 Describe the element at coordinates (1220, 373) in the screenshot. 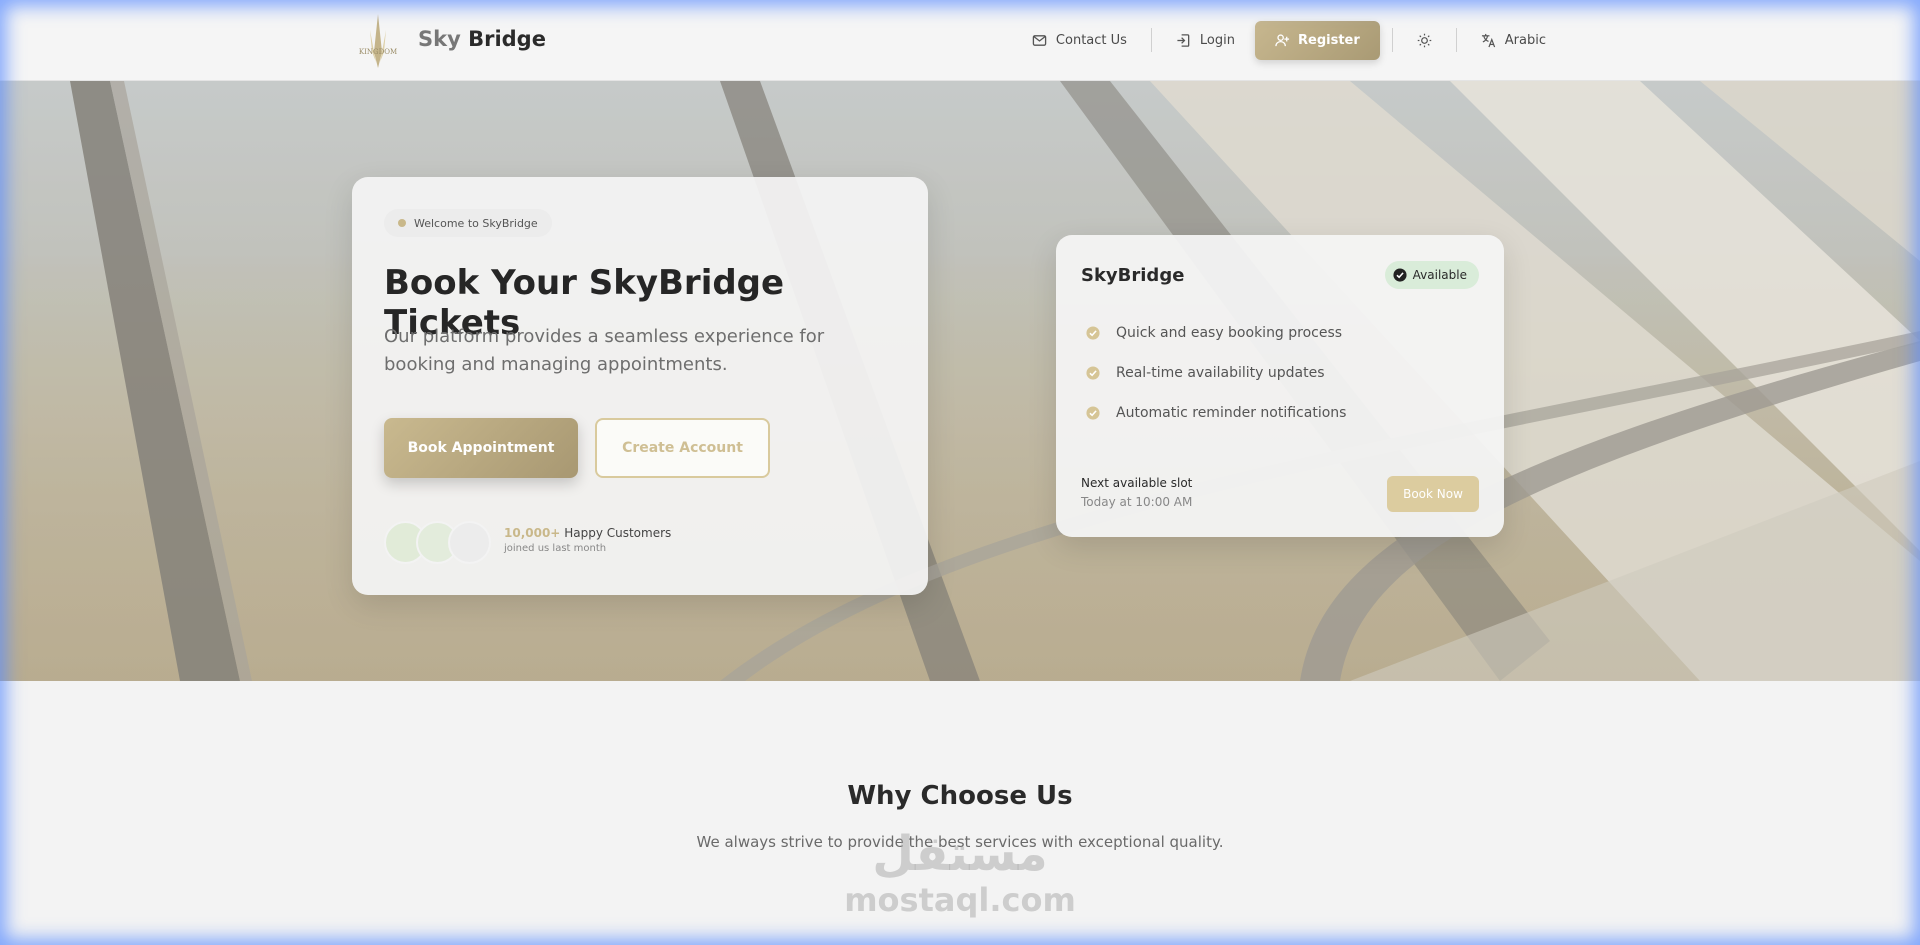

I see `feature-label: Real-time availability updates` at that location.